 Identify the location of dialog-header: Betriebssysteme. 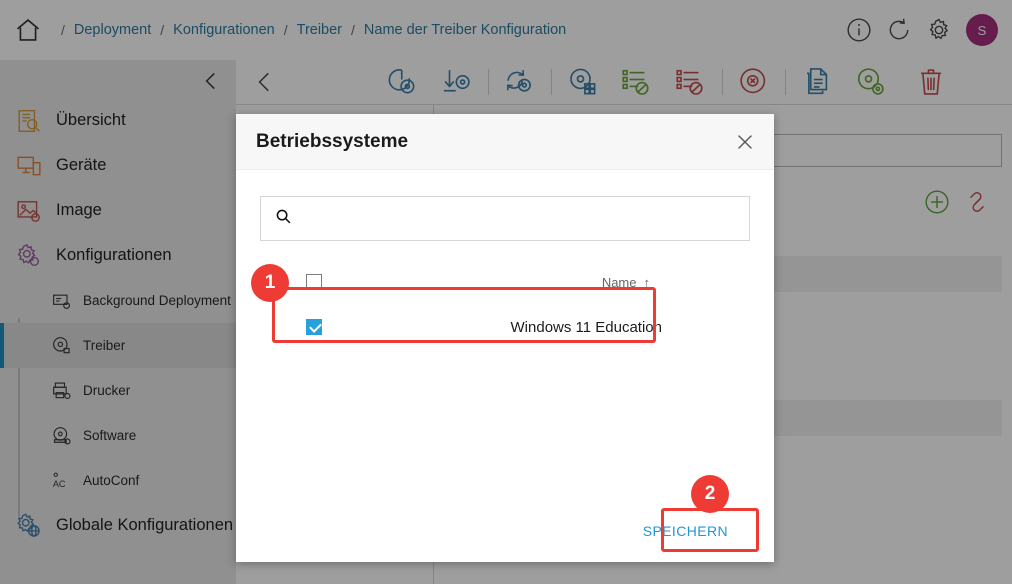
(505, 142).